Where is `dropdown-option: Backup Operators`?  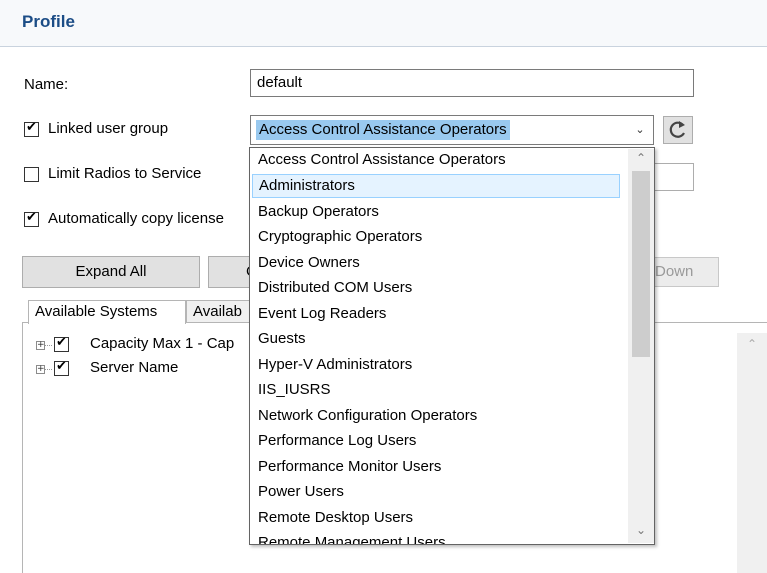
dropdown-option: Backup Operators is located at coordinates (436, 212).